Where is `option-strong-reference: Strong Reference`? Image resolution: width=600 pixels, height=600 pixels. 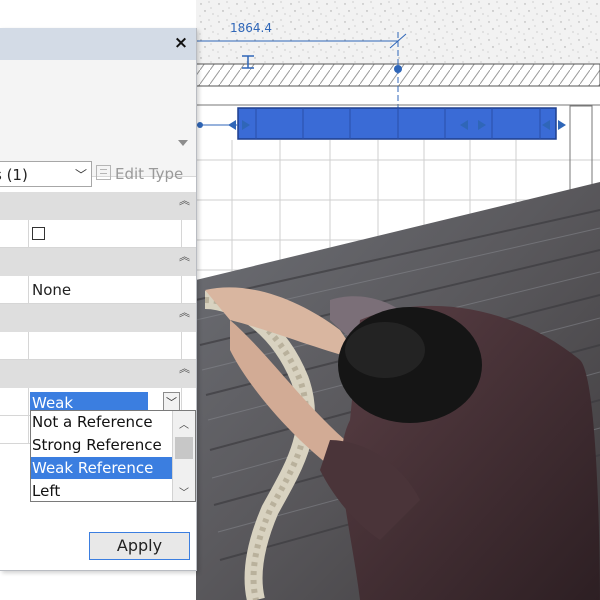 option-strong-reference: Strong Reference is located at coordinates (102, 445).